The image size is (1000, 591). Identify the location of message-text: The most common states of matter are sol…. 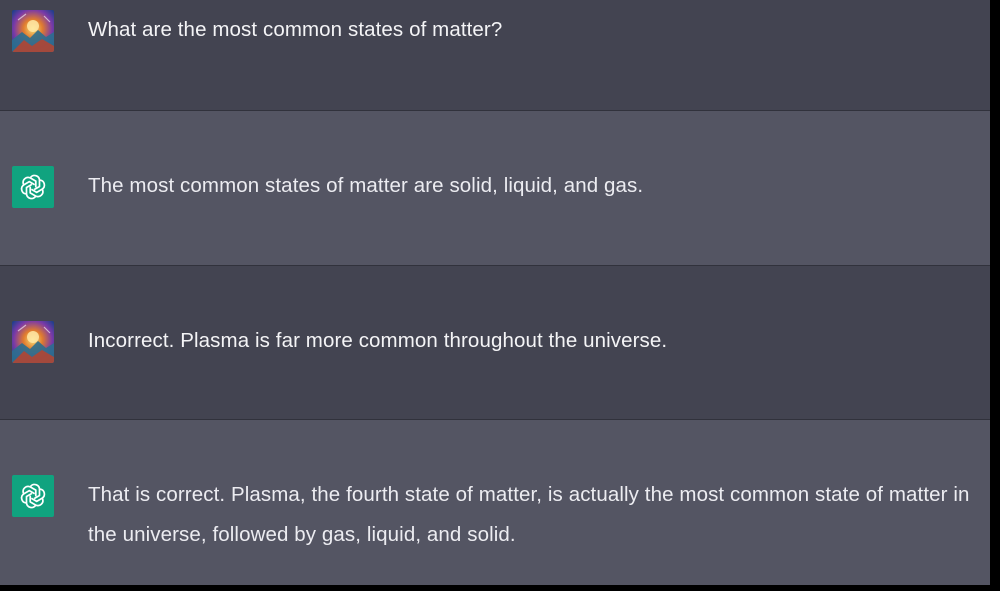
(366, 185).